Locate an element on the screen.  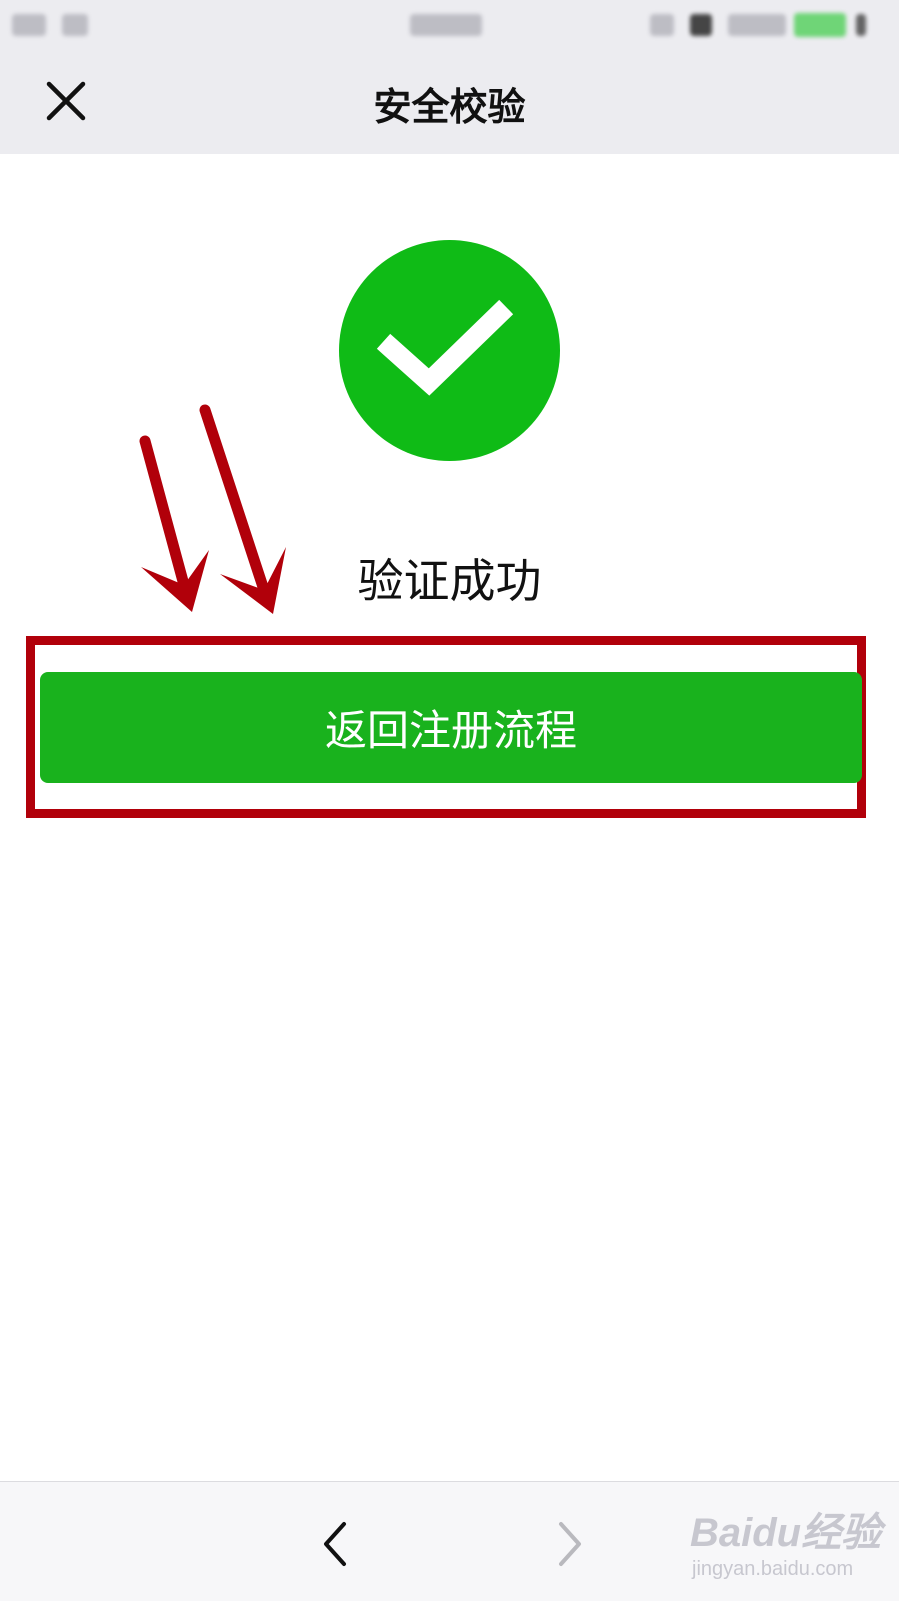
success-badge is located at coordinates (449, 350).